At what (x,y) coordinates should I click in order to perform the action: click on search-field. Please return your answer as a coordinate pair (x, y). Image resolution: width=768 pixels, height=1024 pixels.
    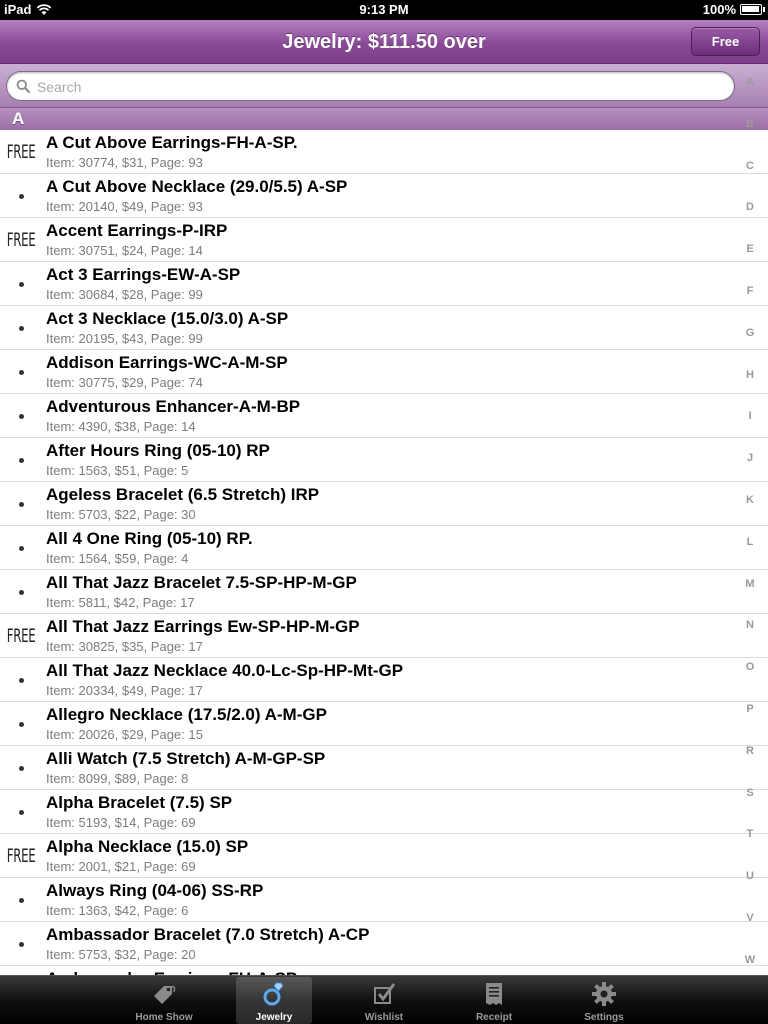
    Looking at the image, I should click on (370, 86).